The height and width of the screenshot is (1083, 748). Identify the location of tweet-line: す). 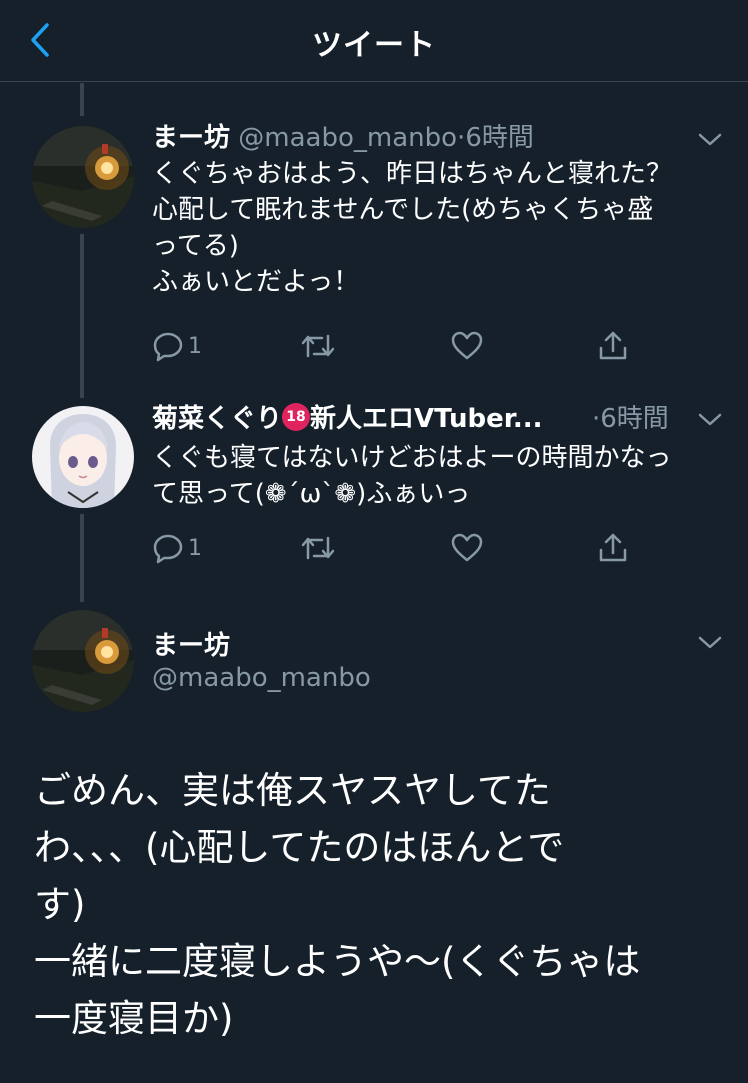
(60, 904).